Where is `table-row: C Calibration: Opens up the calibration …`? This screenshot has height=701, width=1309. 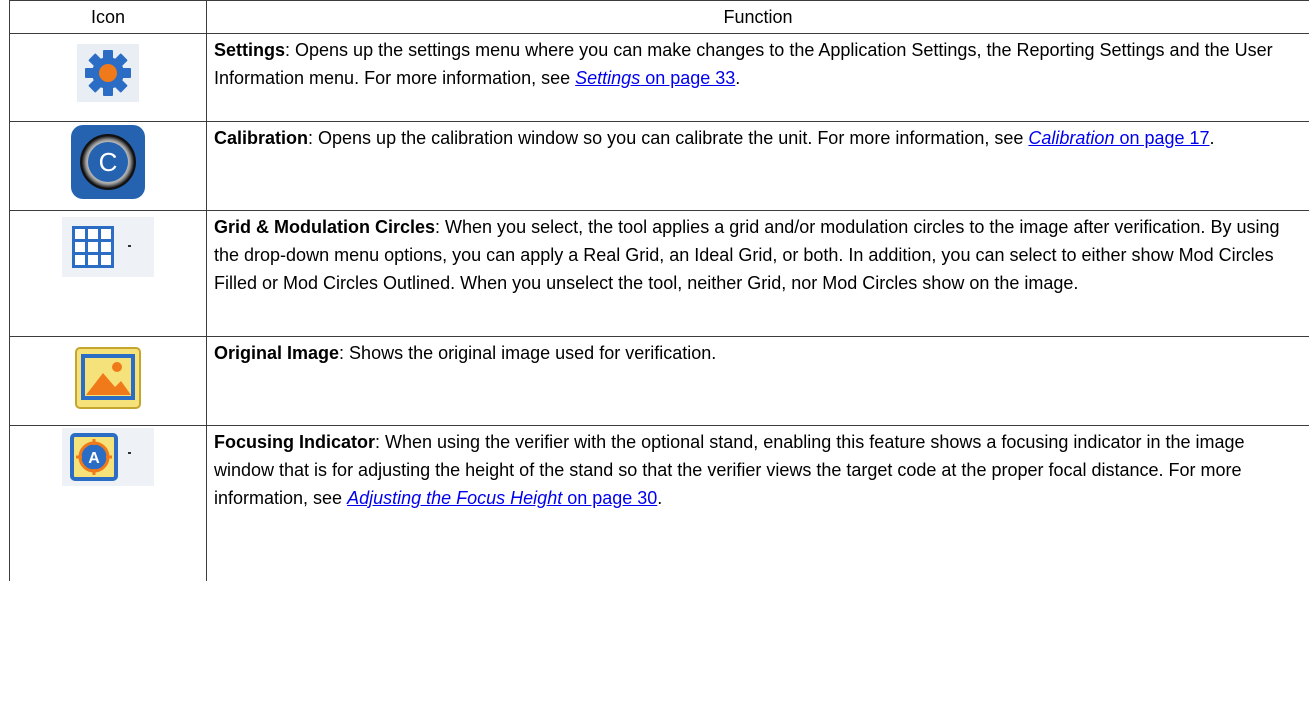
table-row: C Calibration: Opens up the calibration … is located at coordinates (659, 166).